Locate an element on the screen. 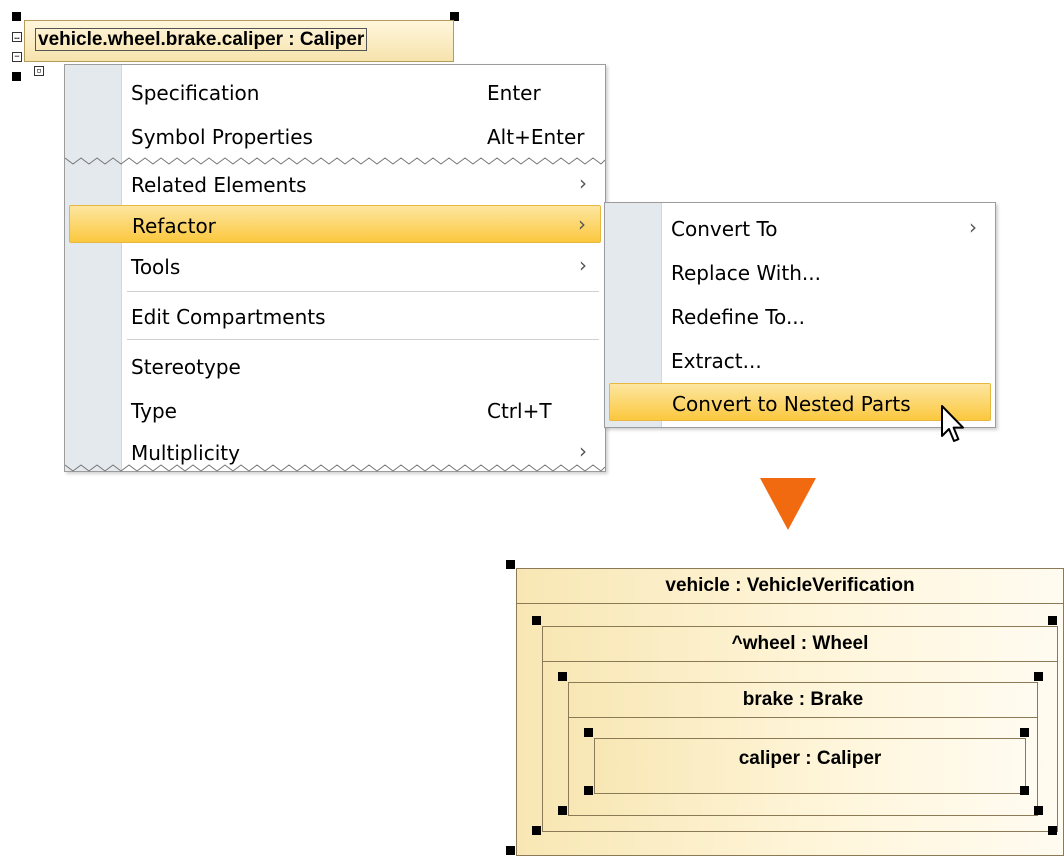 This screenshot has height=856, width=1064. collapse-icon: − is located at coordinates (17, 57).